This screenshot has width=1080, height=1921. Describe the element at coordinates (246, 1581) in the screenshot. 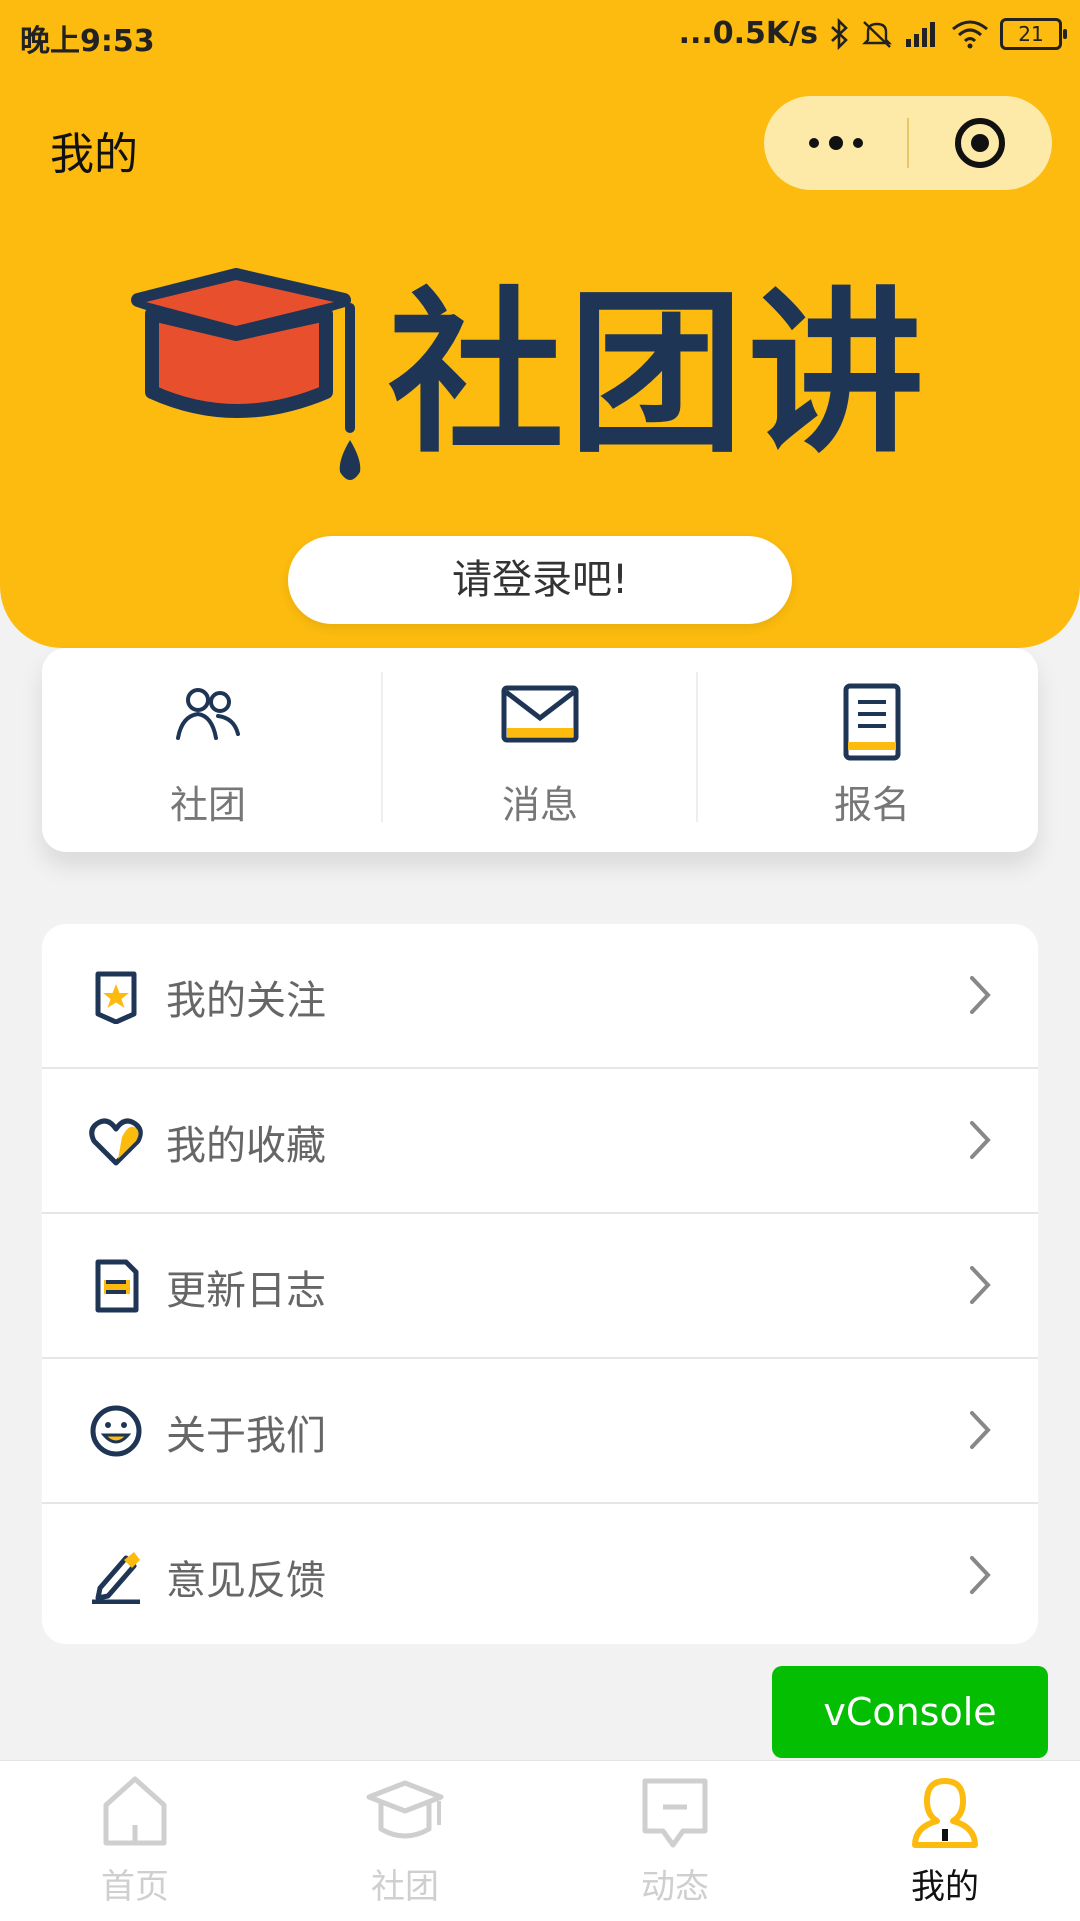

I see `menu-item-label: 意见反馈` at that location.